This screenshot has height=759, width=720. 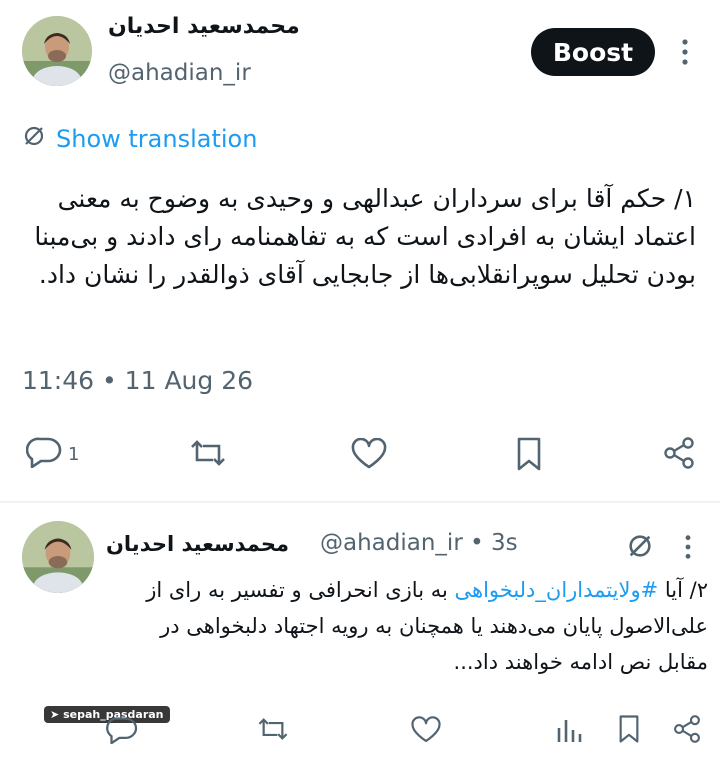 What do you see at coordinates (419, 543) in the screenshot?
I see `reply-handle-time: @ahadian_ir • 3s` at bounding box center [419, 543].